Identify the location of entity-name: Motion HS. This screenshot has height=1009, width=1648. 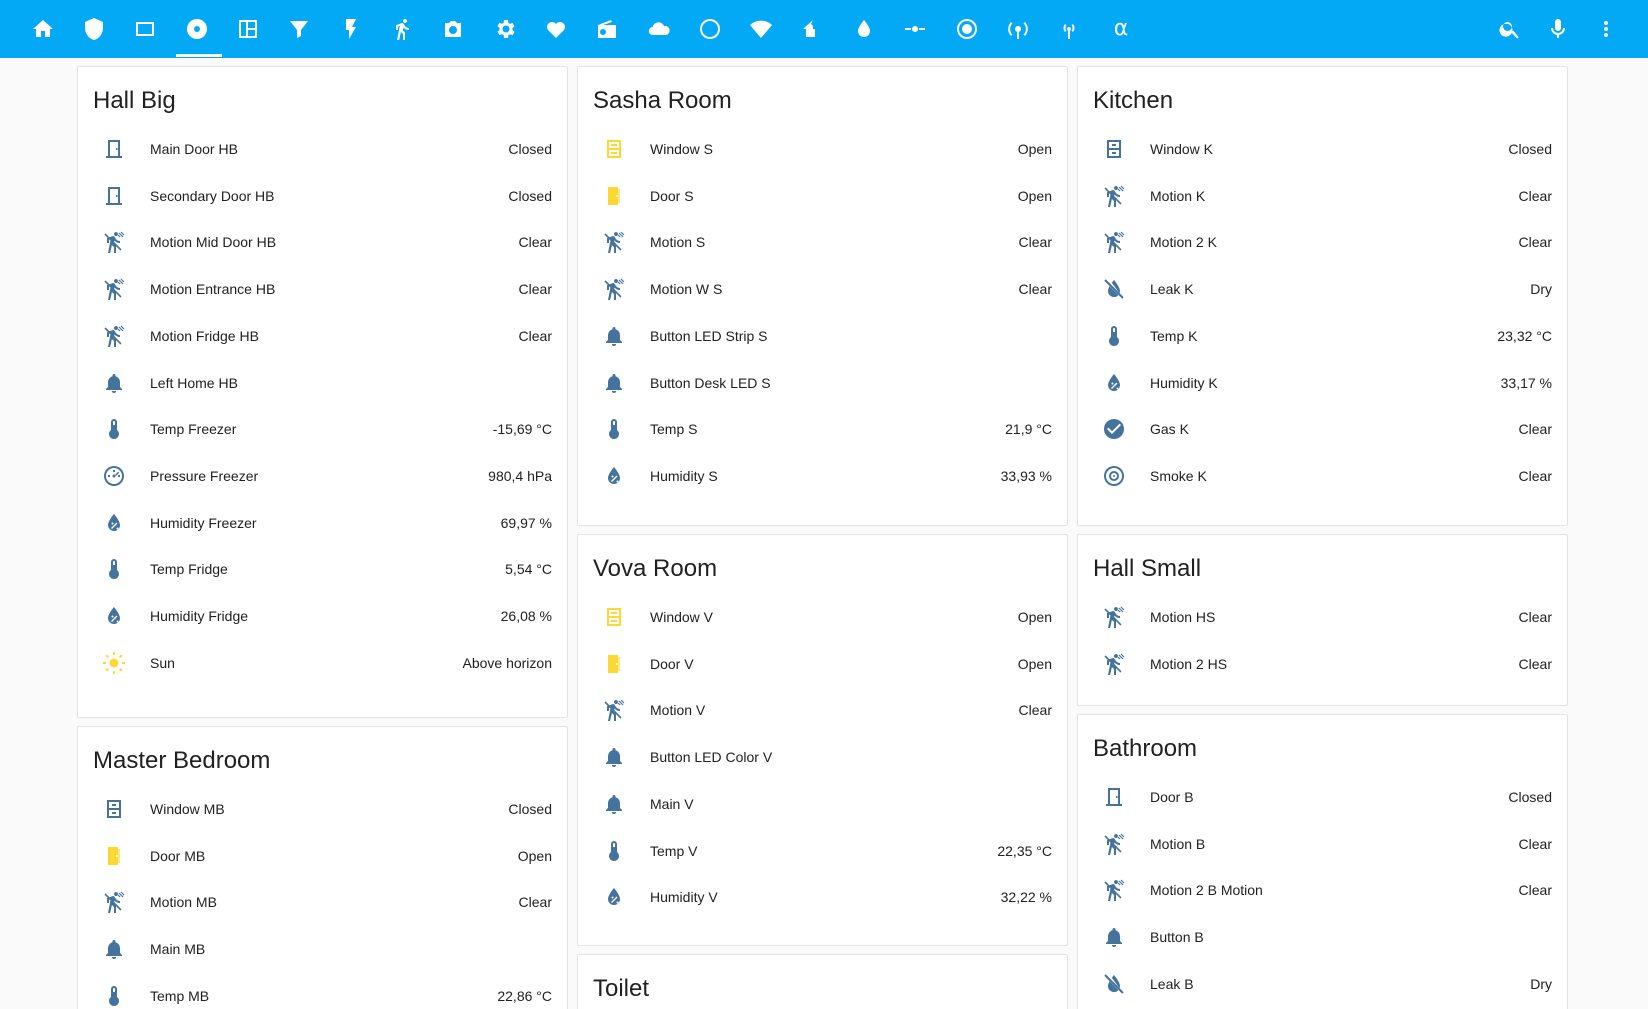
(1183, 617).